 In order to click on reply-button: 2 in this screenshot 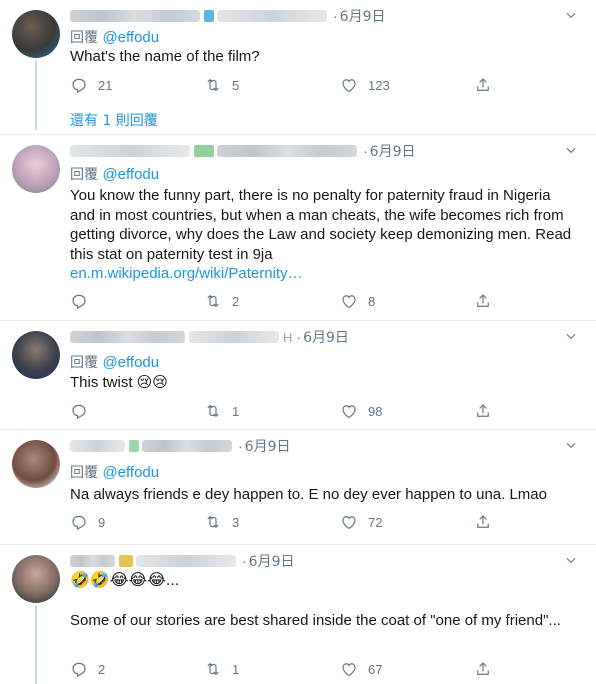, I will do `click(87, 669)`.